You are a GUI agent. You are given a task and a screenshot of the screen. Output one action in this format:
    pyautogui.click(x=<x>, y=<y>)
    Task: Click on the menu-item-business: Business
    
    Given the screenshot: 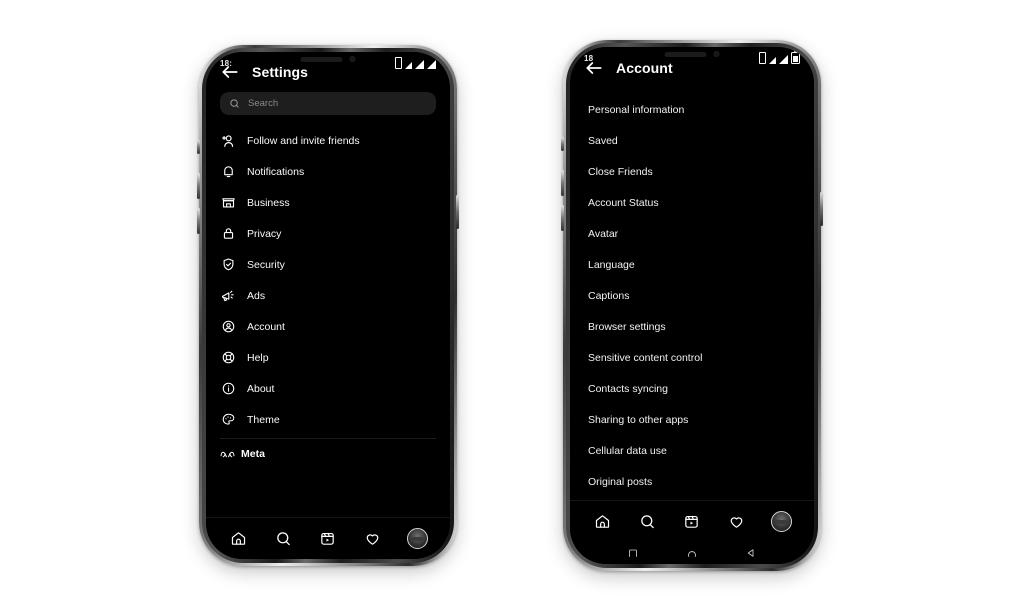 What is the action you would take?
    pyautogui.click(x=328, y=202)
    